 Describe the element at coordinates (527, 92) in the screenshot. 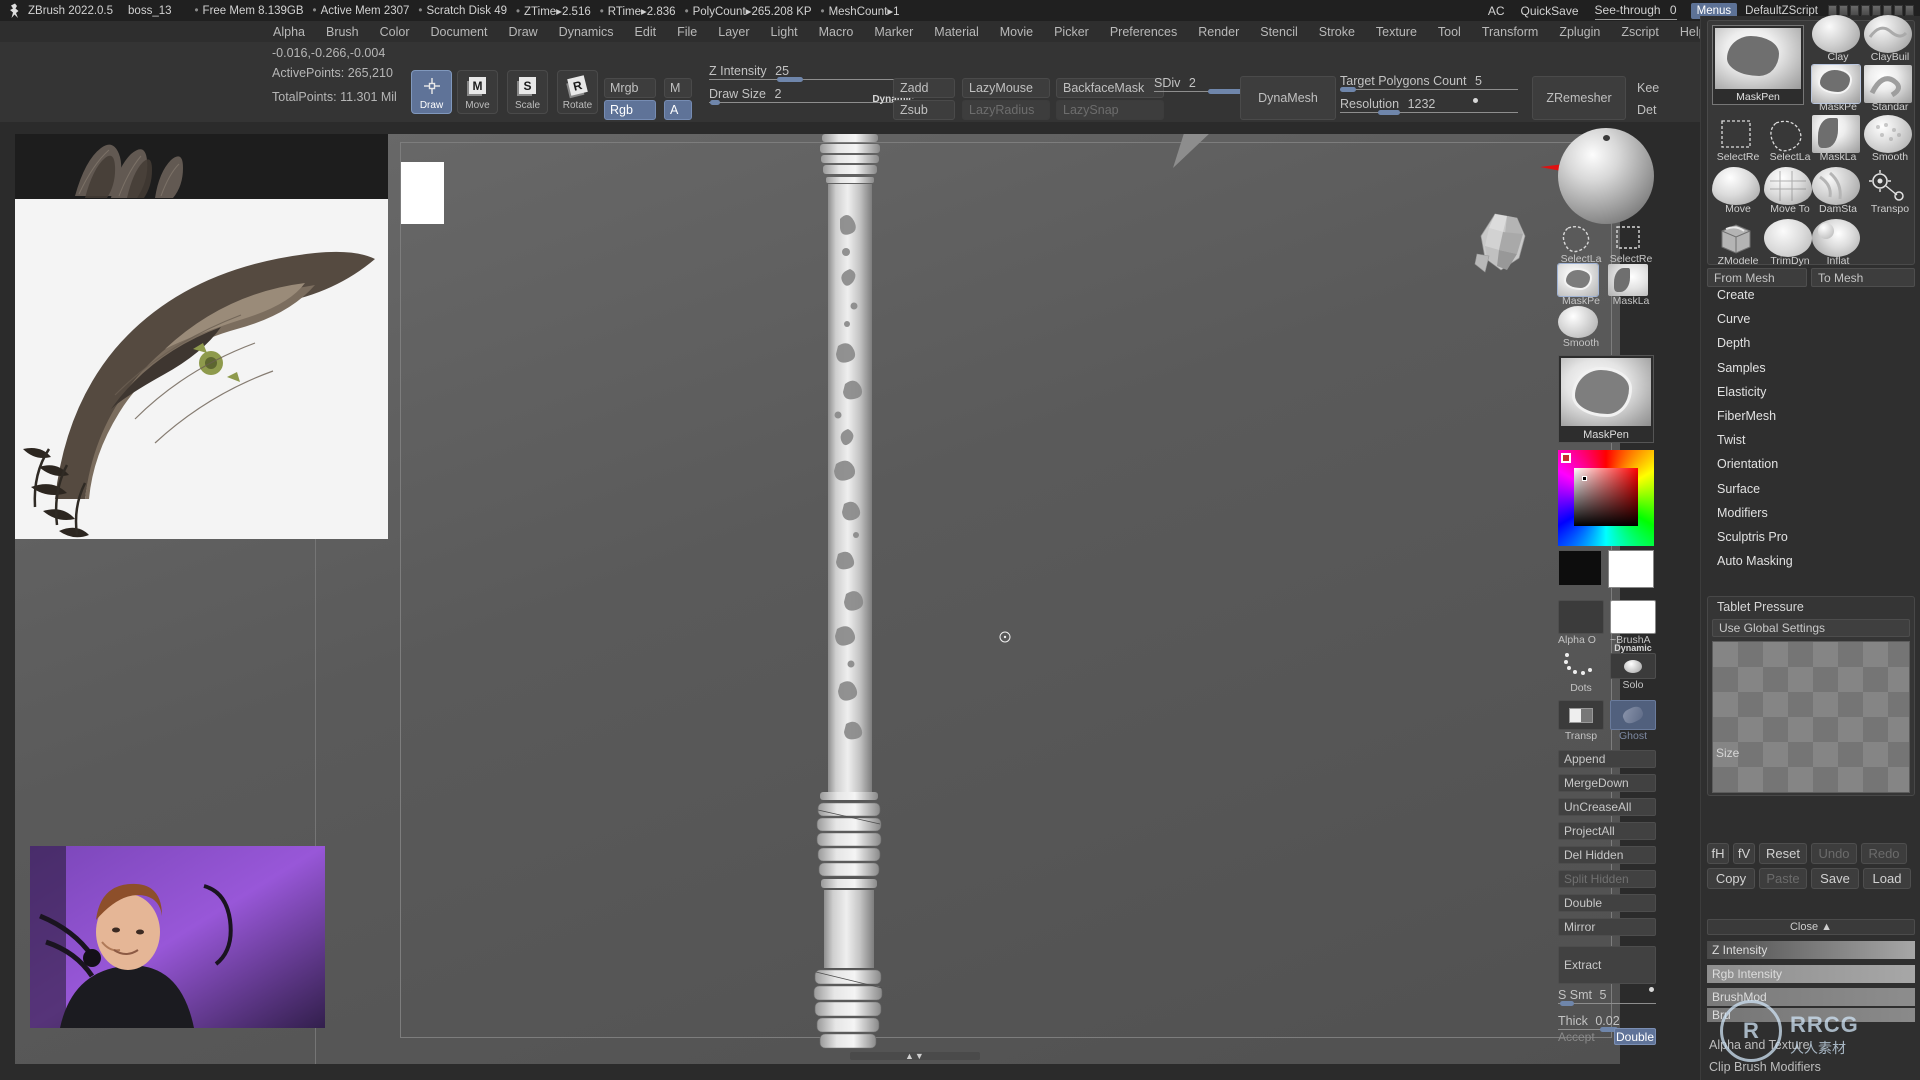

I see `scale-mode-button: S Scale` at that location.